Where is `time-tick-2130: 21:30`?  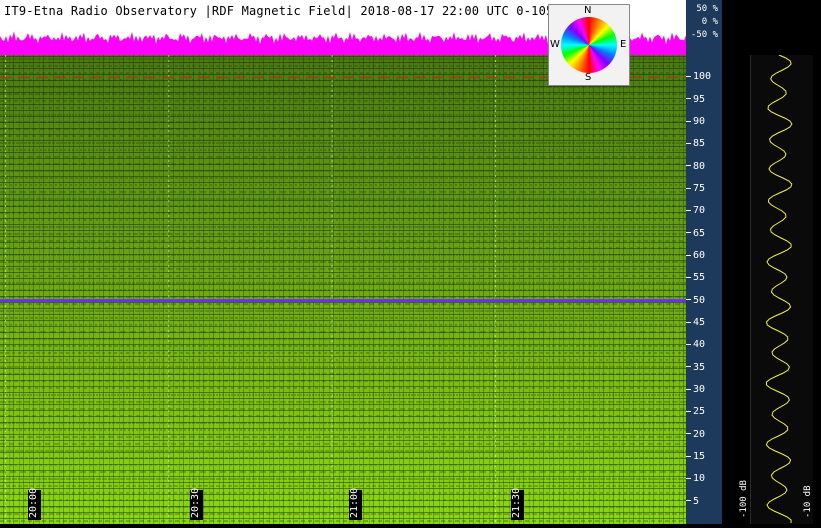 time-tick-2130: 21:30 is located at coordinates (517, 503).